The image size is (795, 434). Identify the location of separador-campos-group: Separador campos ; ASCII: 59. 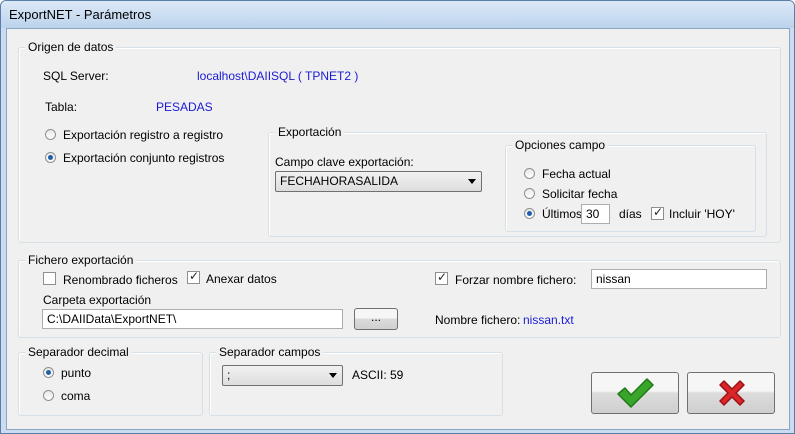
(356, 380).